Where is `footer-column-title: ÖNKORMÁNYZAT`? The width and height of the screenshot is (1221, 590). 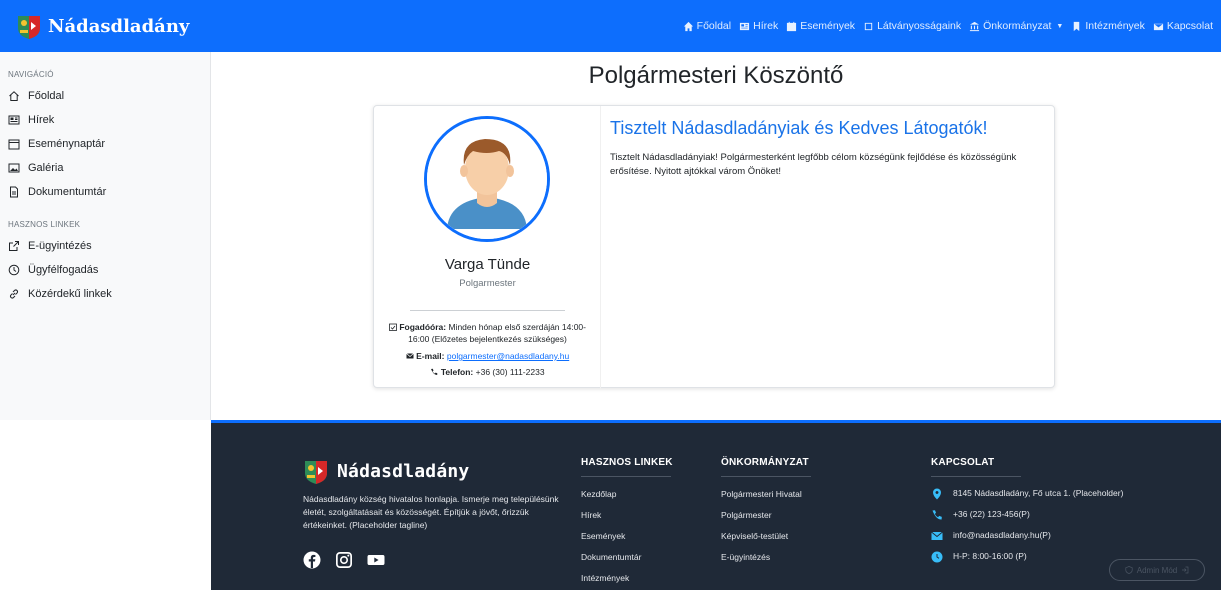 footer-column-title: ÖNKORMÁNYZAT is located at coordinates (765, 462).